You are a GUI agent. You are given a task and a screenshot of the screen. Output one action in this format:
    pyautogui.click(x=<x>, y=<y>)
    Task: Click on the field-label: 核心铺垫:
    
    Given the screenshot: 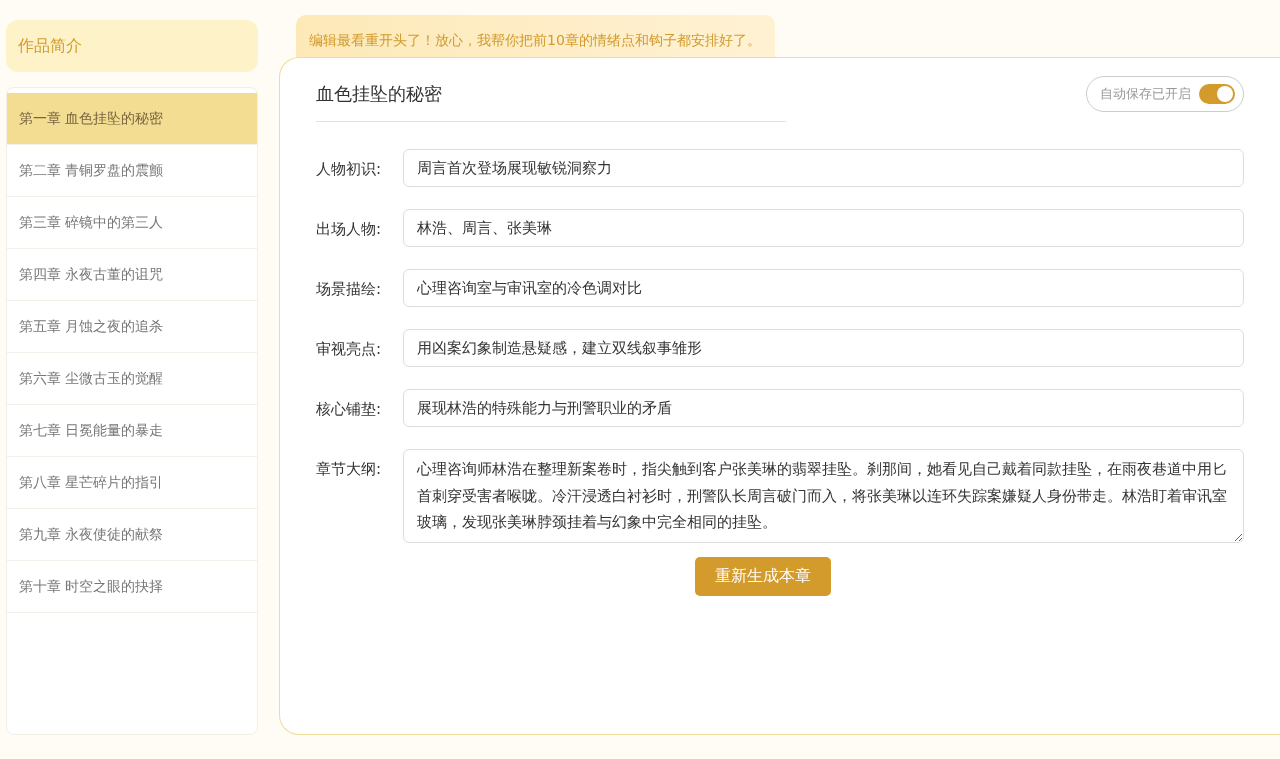 What is the action you would take?
    pyautogui.click(x=349, y=409)
    